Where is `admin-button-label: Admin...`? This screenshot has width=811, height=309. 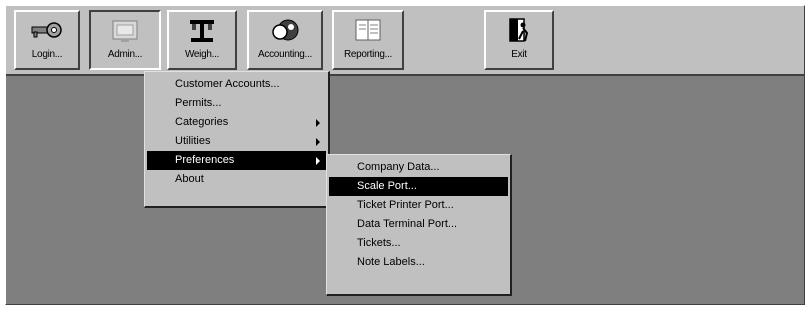 admin-button-label: Admin... is located at coordinates (125, 54).